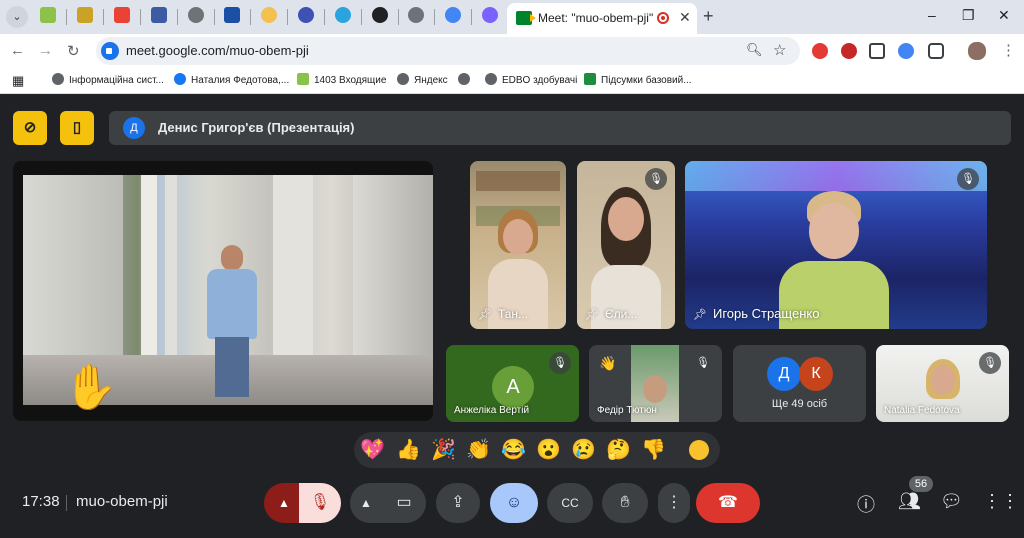 Image resolution: width=1024 pixels, height=538 pixels. Describe the element at coordinates (906, 51) in the screenshot. I see `extension-blue-icon` at that location.